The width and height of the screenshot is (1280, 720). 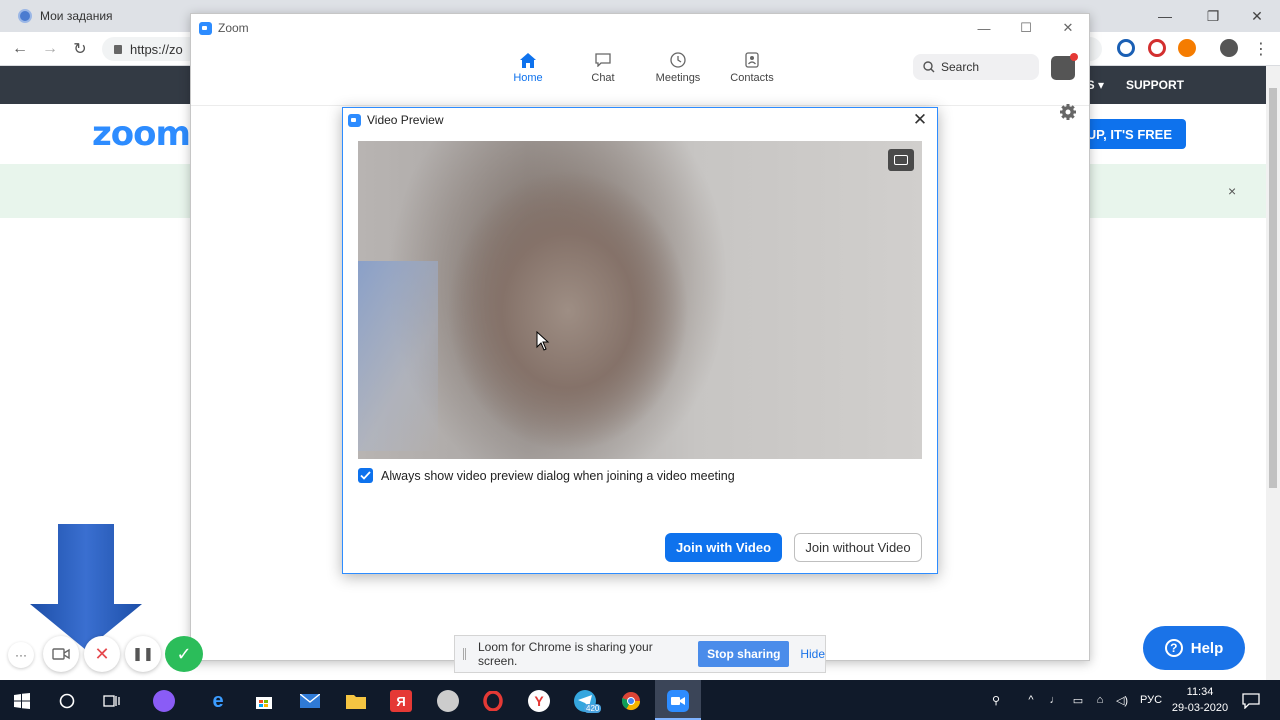 What do you see at coordinates (218, 701) in the screenshot?
I see `edge-browser-icon: e` at bounding box center [218, 701].